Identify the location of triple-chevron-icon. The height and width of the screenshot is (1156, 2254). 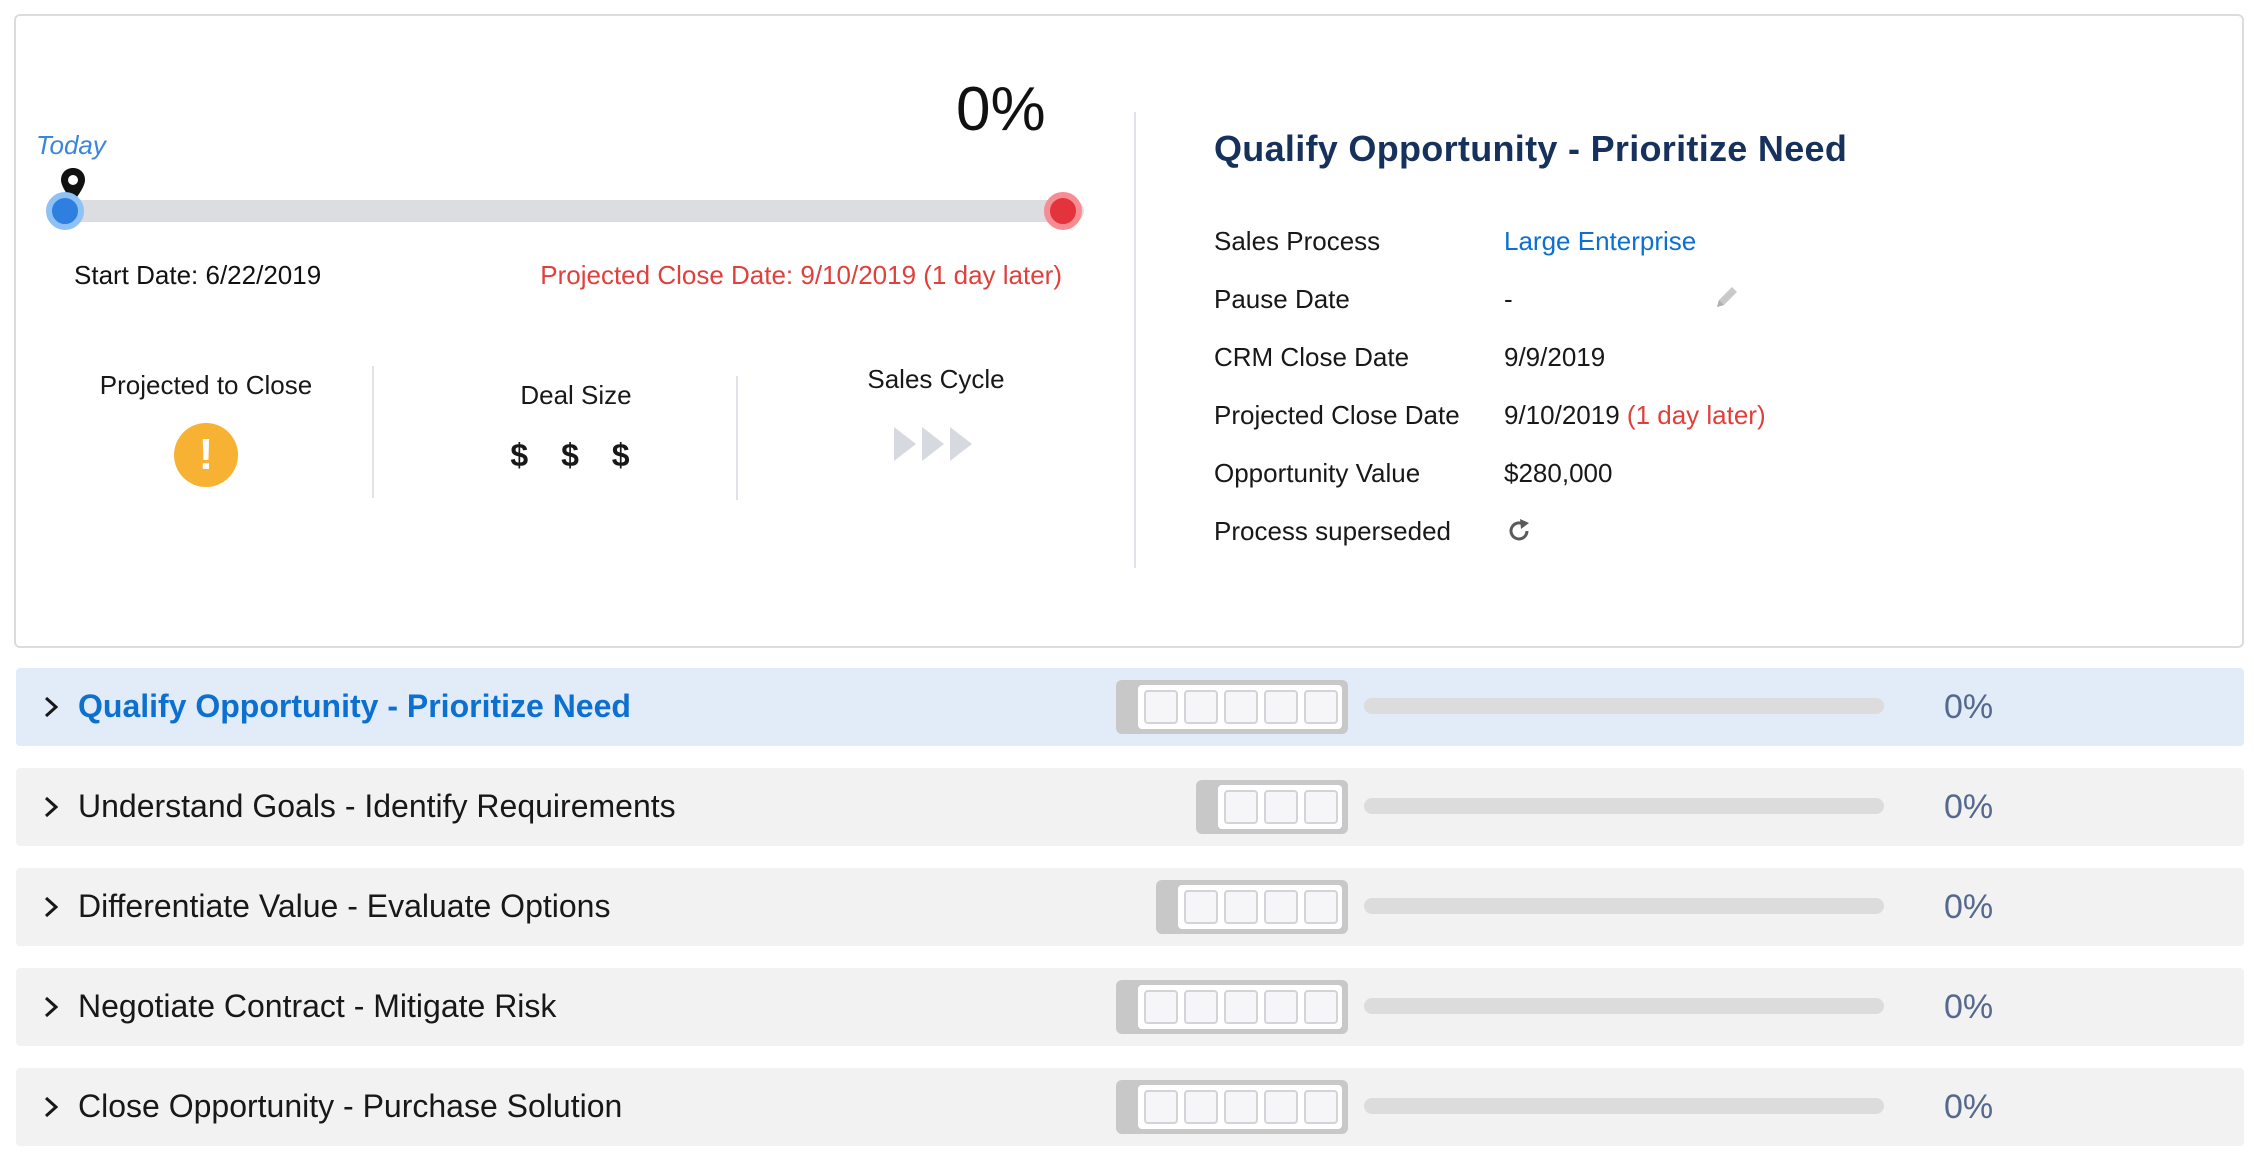
(933, 444).